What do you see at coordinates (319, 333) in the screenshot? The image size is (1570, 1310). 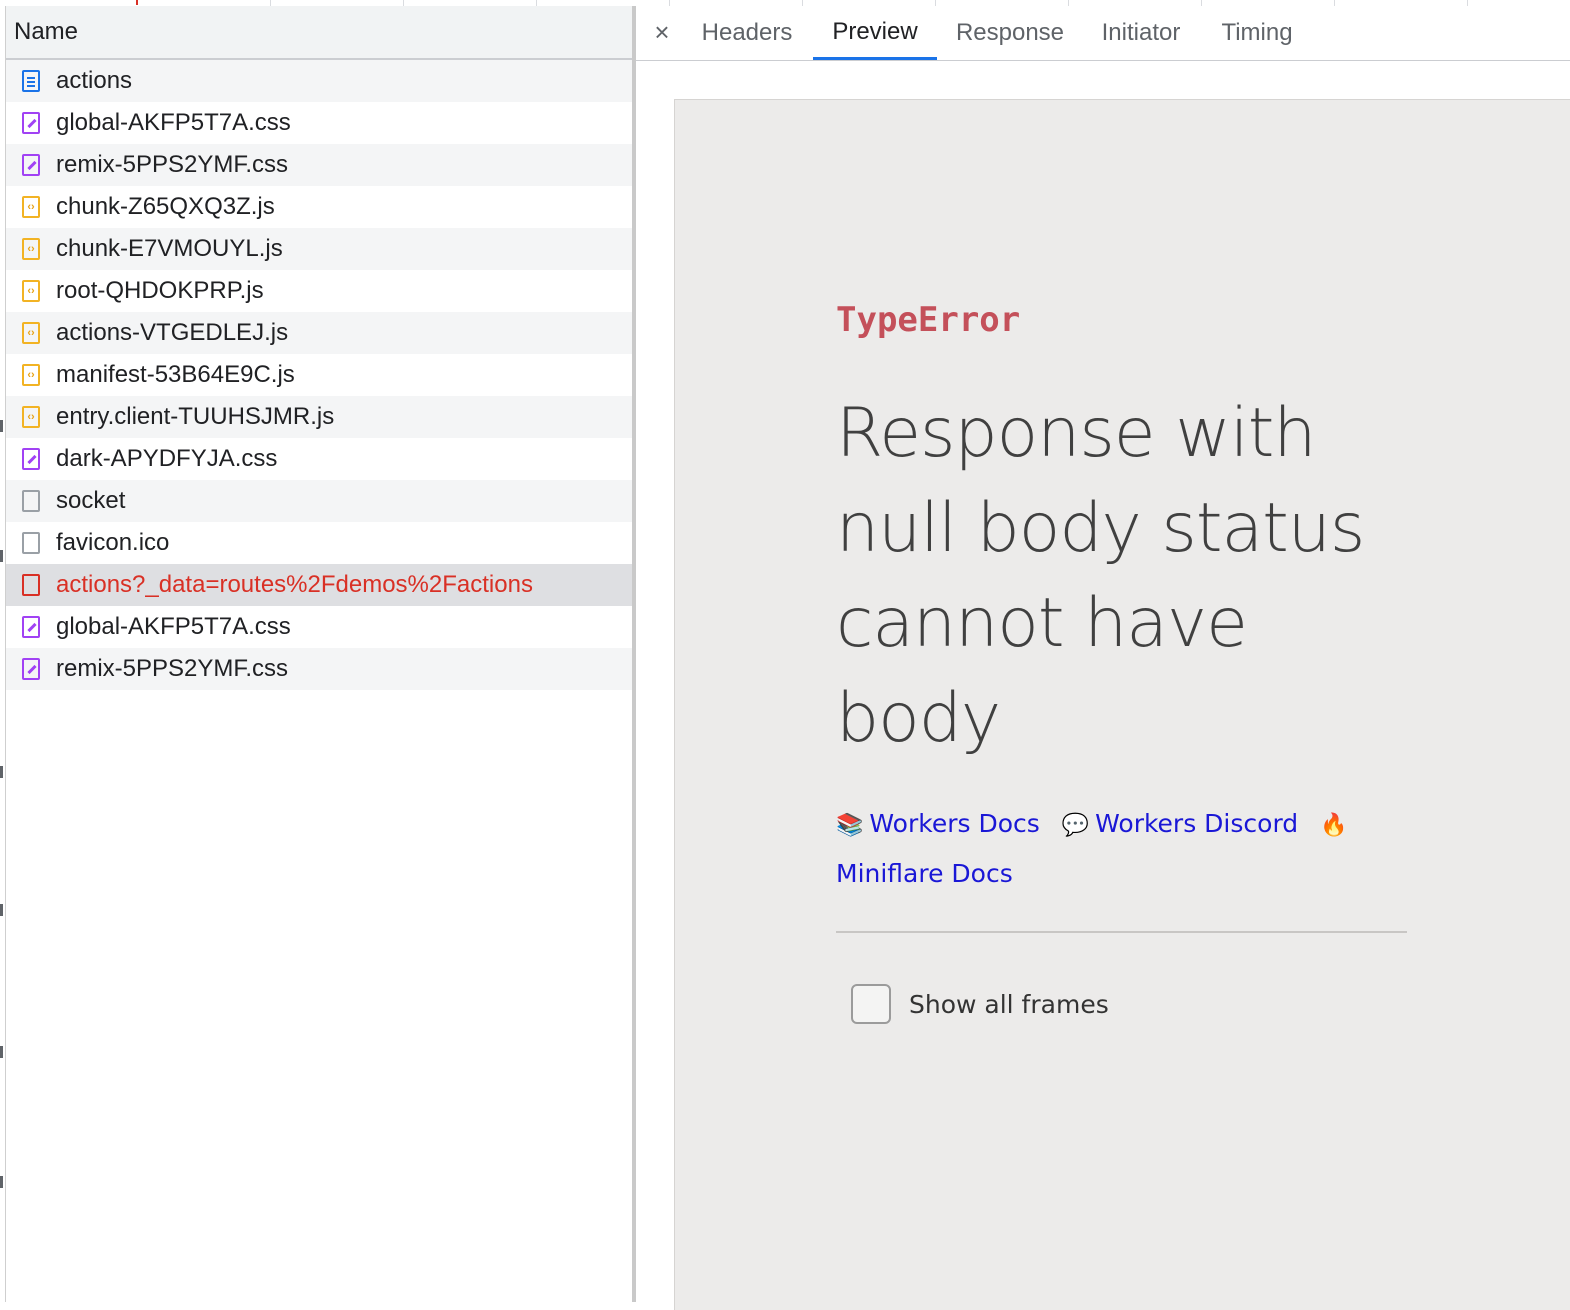 I see `request-row: actions-VTGEDLEJ.js` at bounding box center [319, 333].